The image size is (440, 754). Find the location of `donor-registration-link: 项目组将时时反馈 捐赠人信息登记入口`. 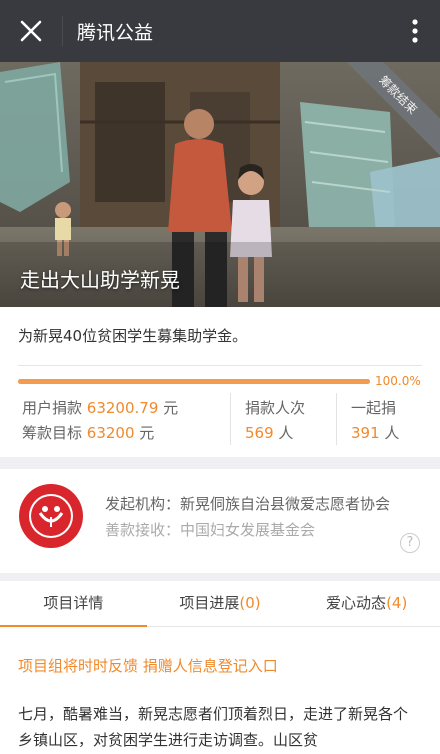

donor-registration-link: 项目组将时时反馈 捐赠人信息登记入口 is located at coordinates (148, 665).